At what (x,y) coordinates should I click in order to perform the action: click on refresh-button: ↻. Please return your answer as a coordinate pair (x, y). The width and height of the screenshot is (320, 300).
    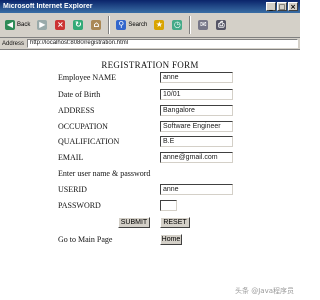
    Looking at the image, I should click on (78, 25).